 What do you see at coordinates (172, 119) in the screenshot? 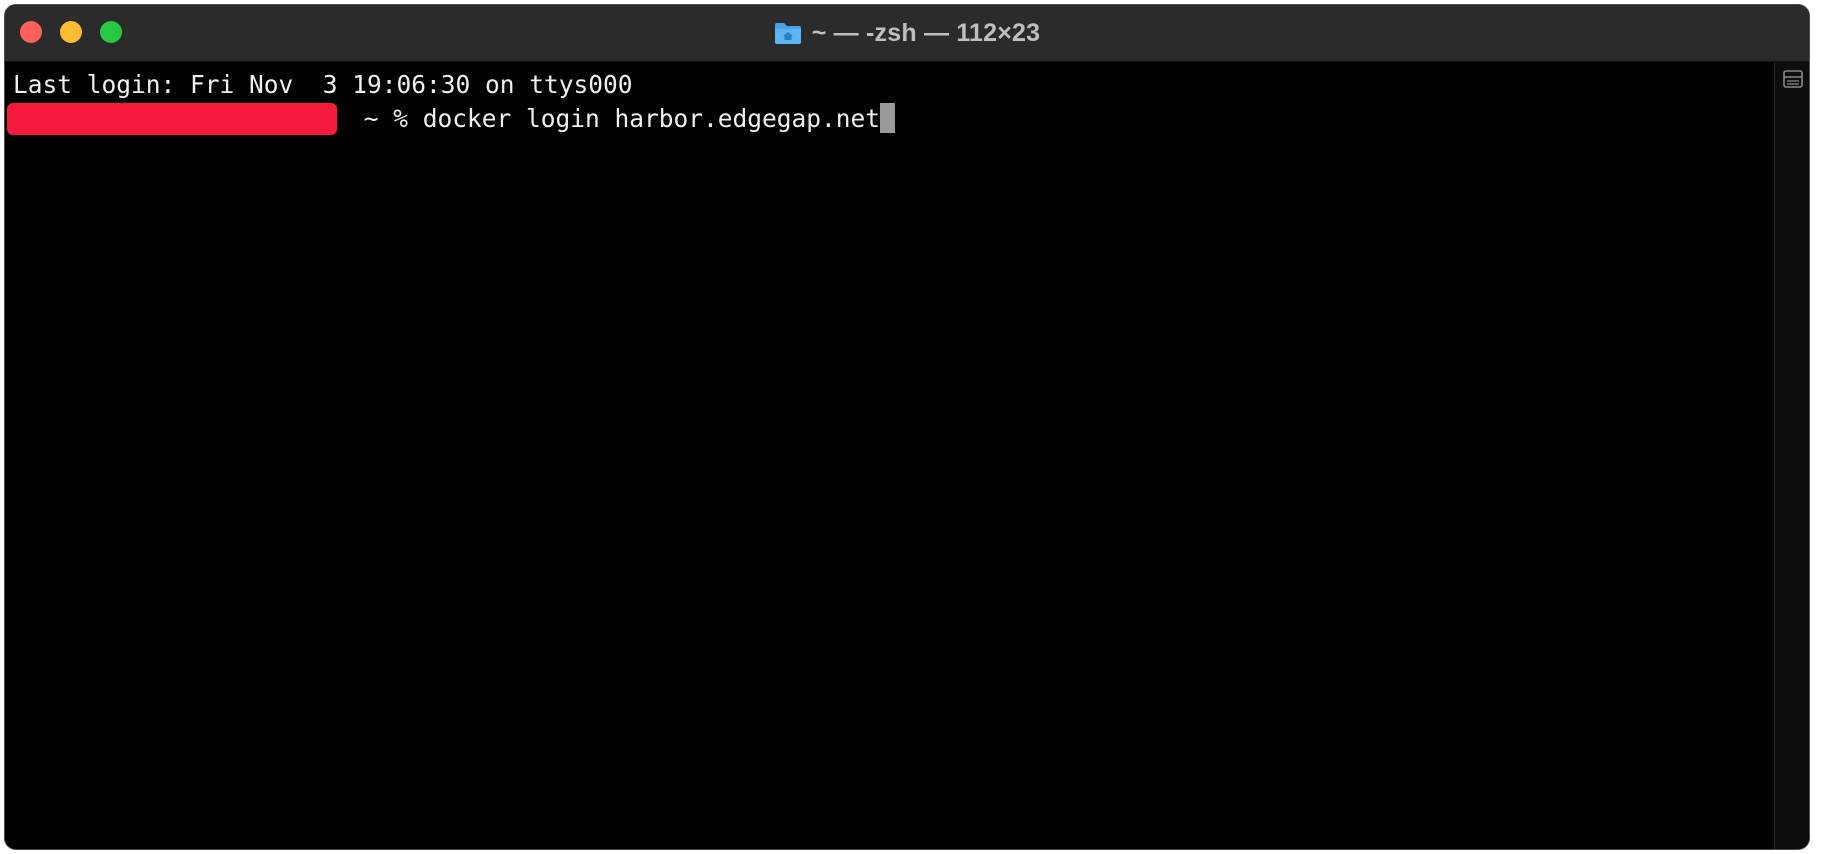
I see `redacted-username` at bounding box center [172, 119].